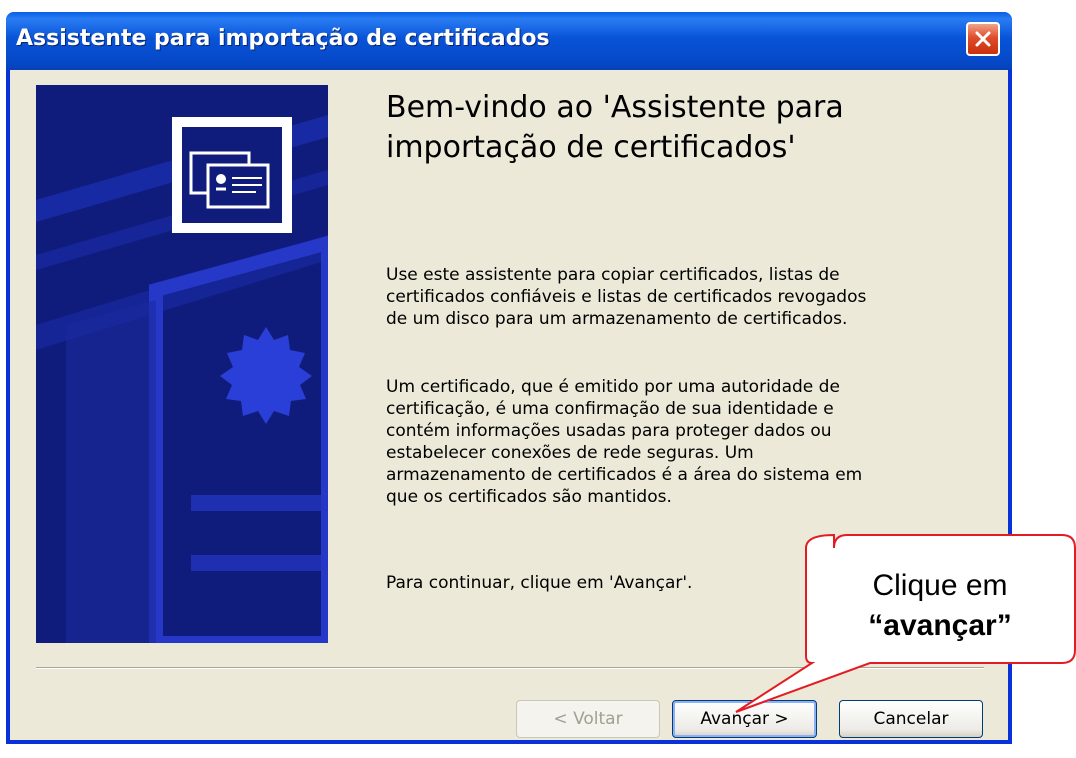 Image resolution: width=1076 pixels, height=758 pixels. I want to click on callout-text: Clique em “avançar”, so click(940, 606).